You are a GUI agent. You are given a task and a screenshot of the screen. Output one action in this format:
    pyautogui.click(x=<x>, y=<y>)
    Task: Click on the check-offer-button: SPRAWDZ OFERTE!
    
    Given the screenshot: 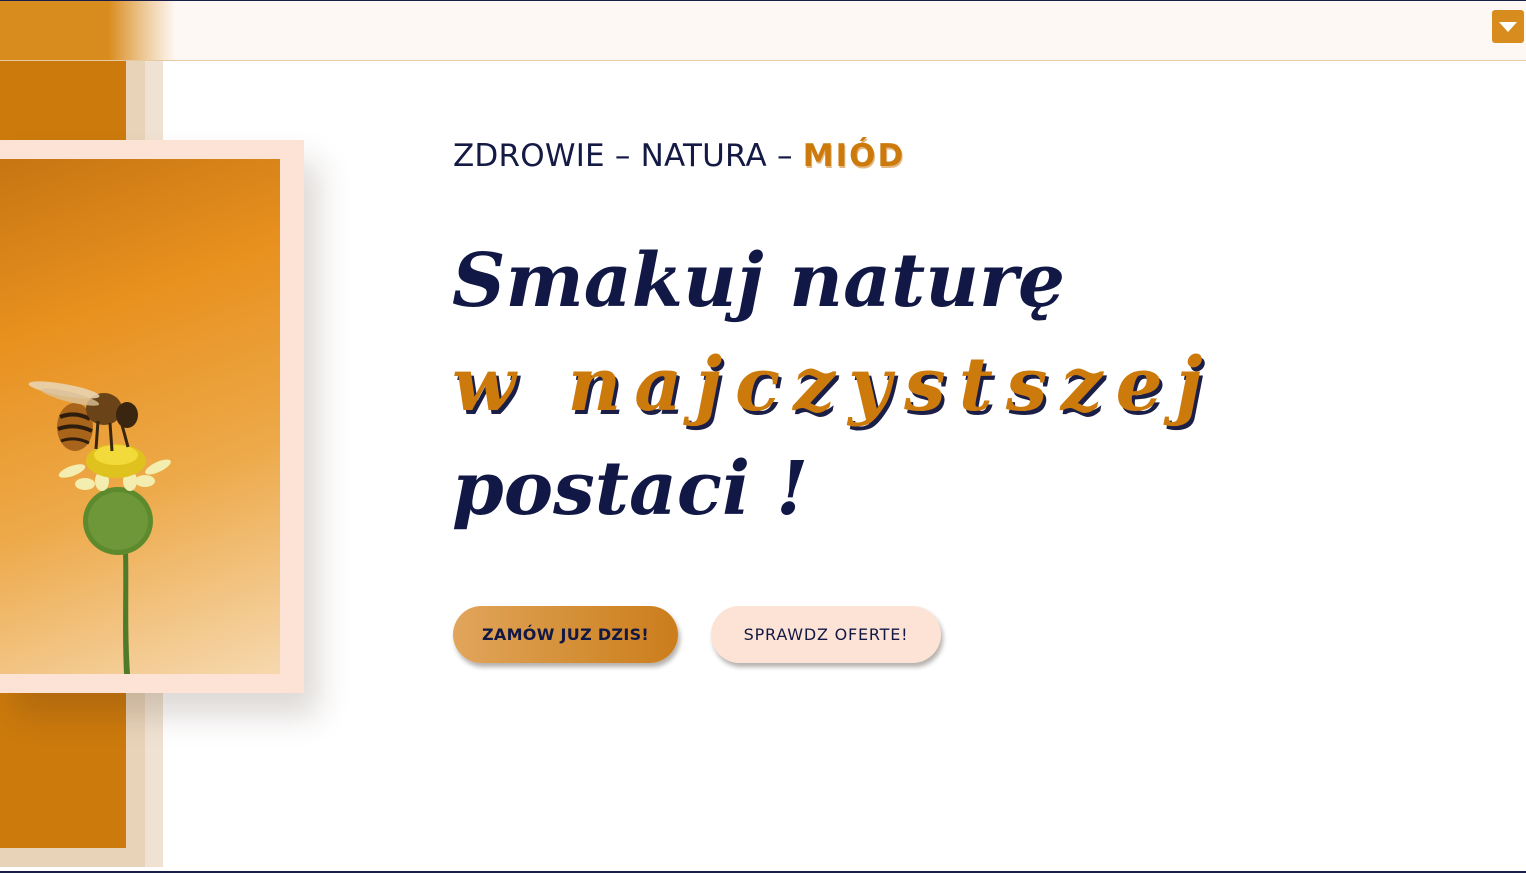 What is the action you would take?
    pyautogui.click(x=826, y=634)
    